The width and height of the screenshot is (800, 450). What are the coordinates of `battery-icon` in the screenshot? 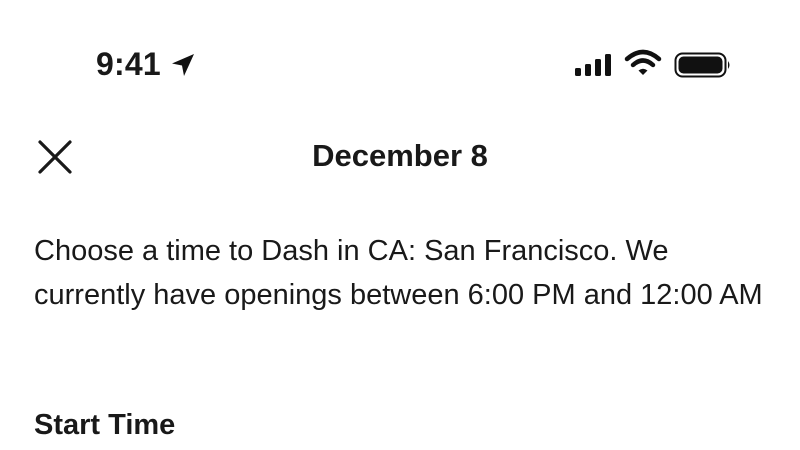 It's located at (702, 65).